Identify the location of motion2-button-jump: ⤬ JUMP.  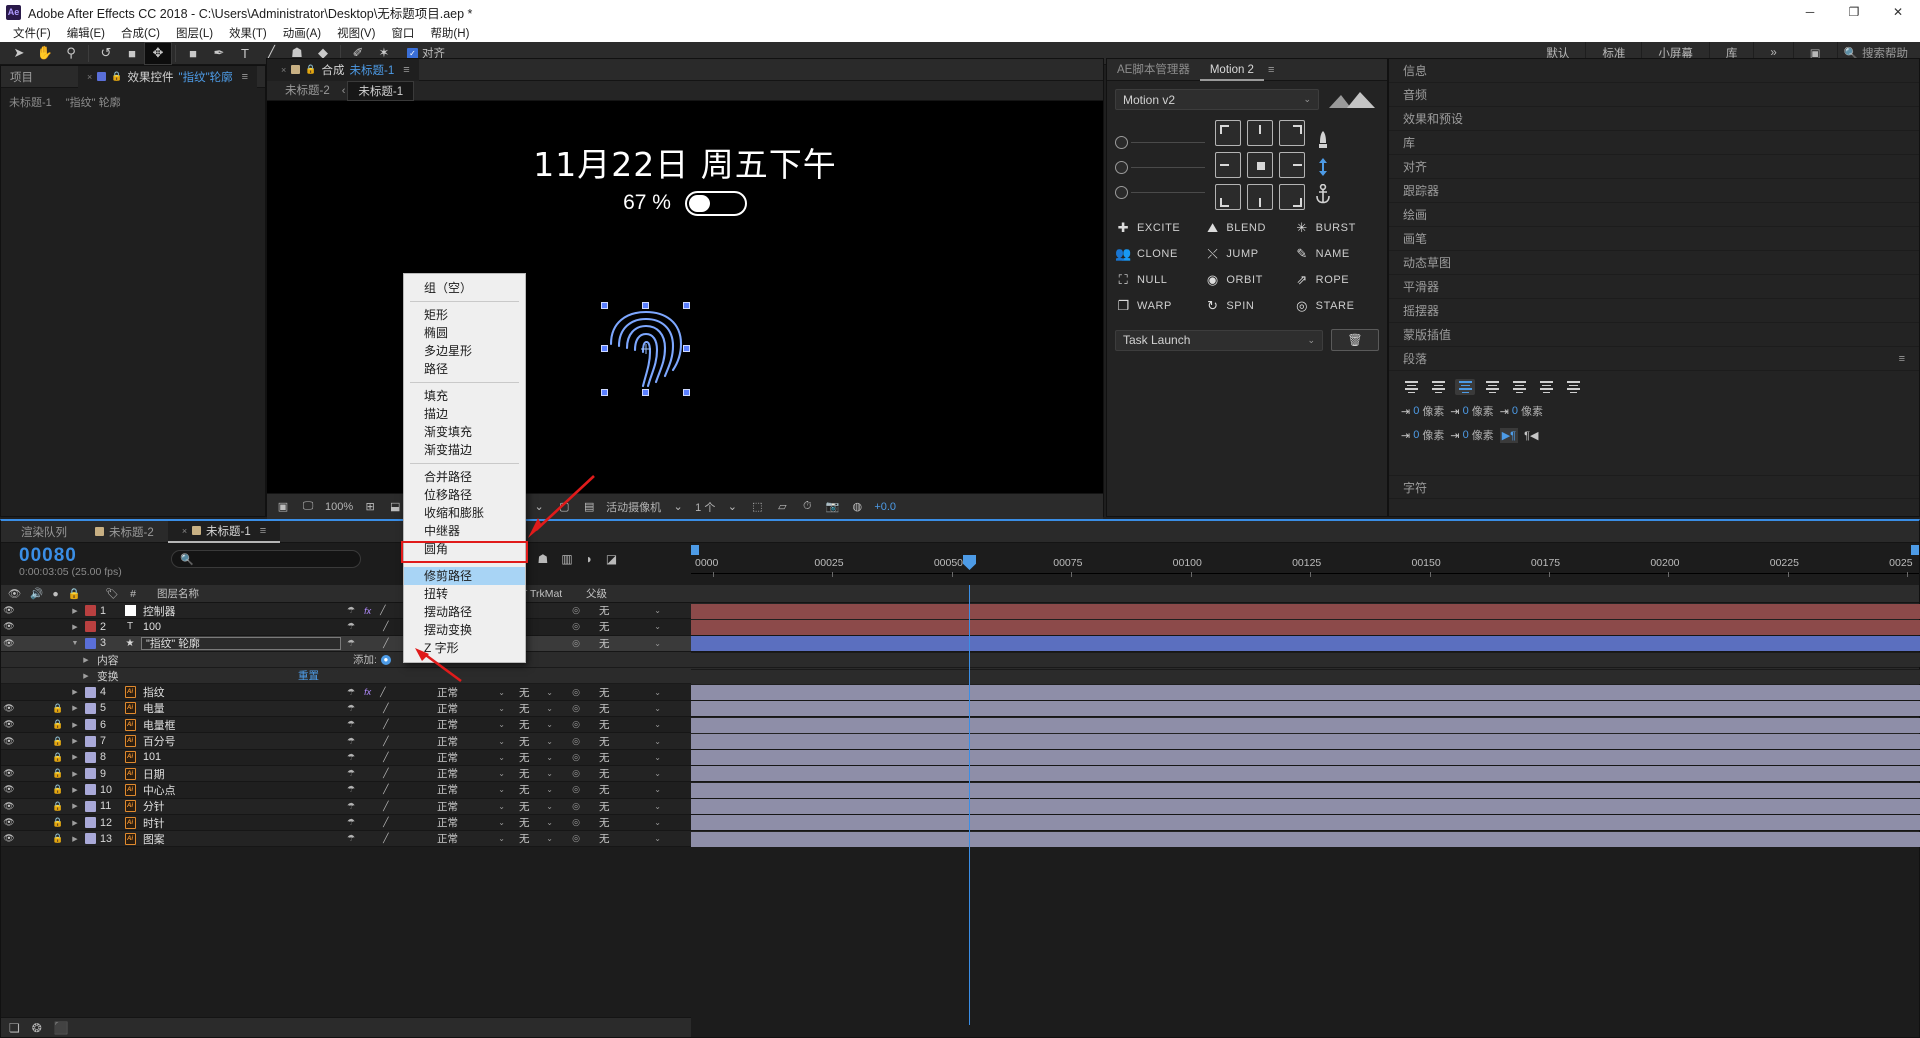
(1246, 253).